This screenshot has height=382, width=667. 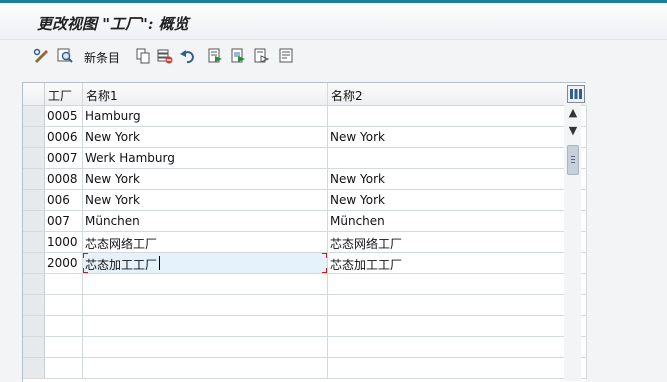 I want to click on deselect-all-icon, so click(x=261, y=56).